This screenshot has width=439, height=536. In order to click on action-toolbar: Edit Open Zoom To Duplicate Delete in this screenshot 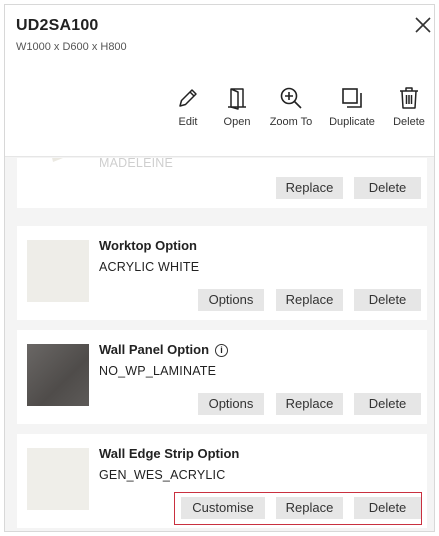, I will do `click(219, 110)`.